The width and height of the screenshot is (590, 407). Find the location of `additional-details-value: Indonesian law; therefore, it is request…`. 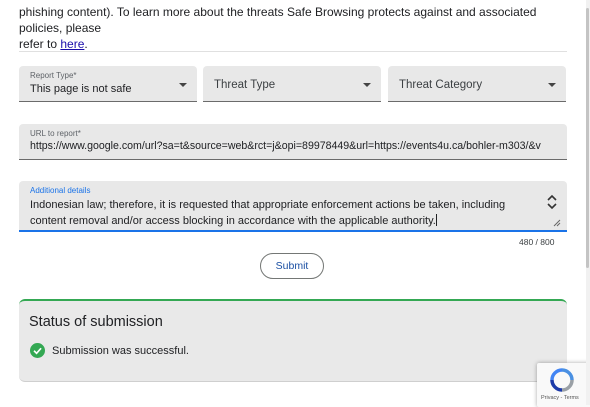

additional-details-value: Indonesian law; therefore, it is request… is located at coordinates (268, 213).